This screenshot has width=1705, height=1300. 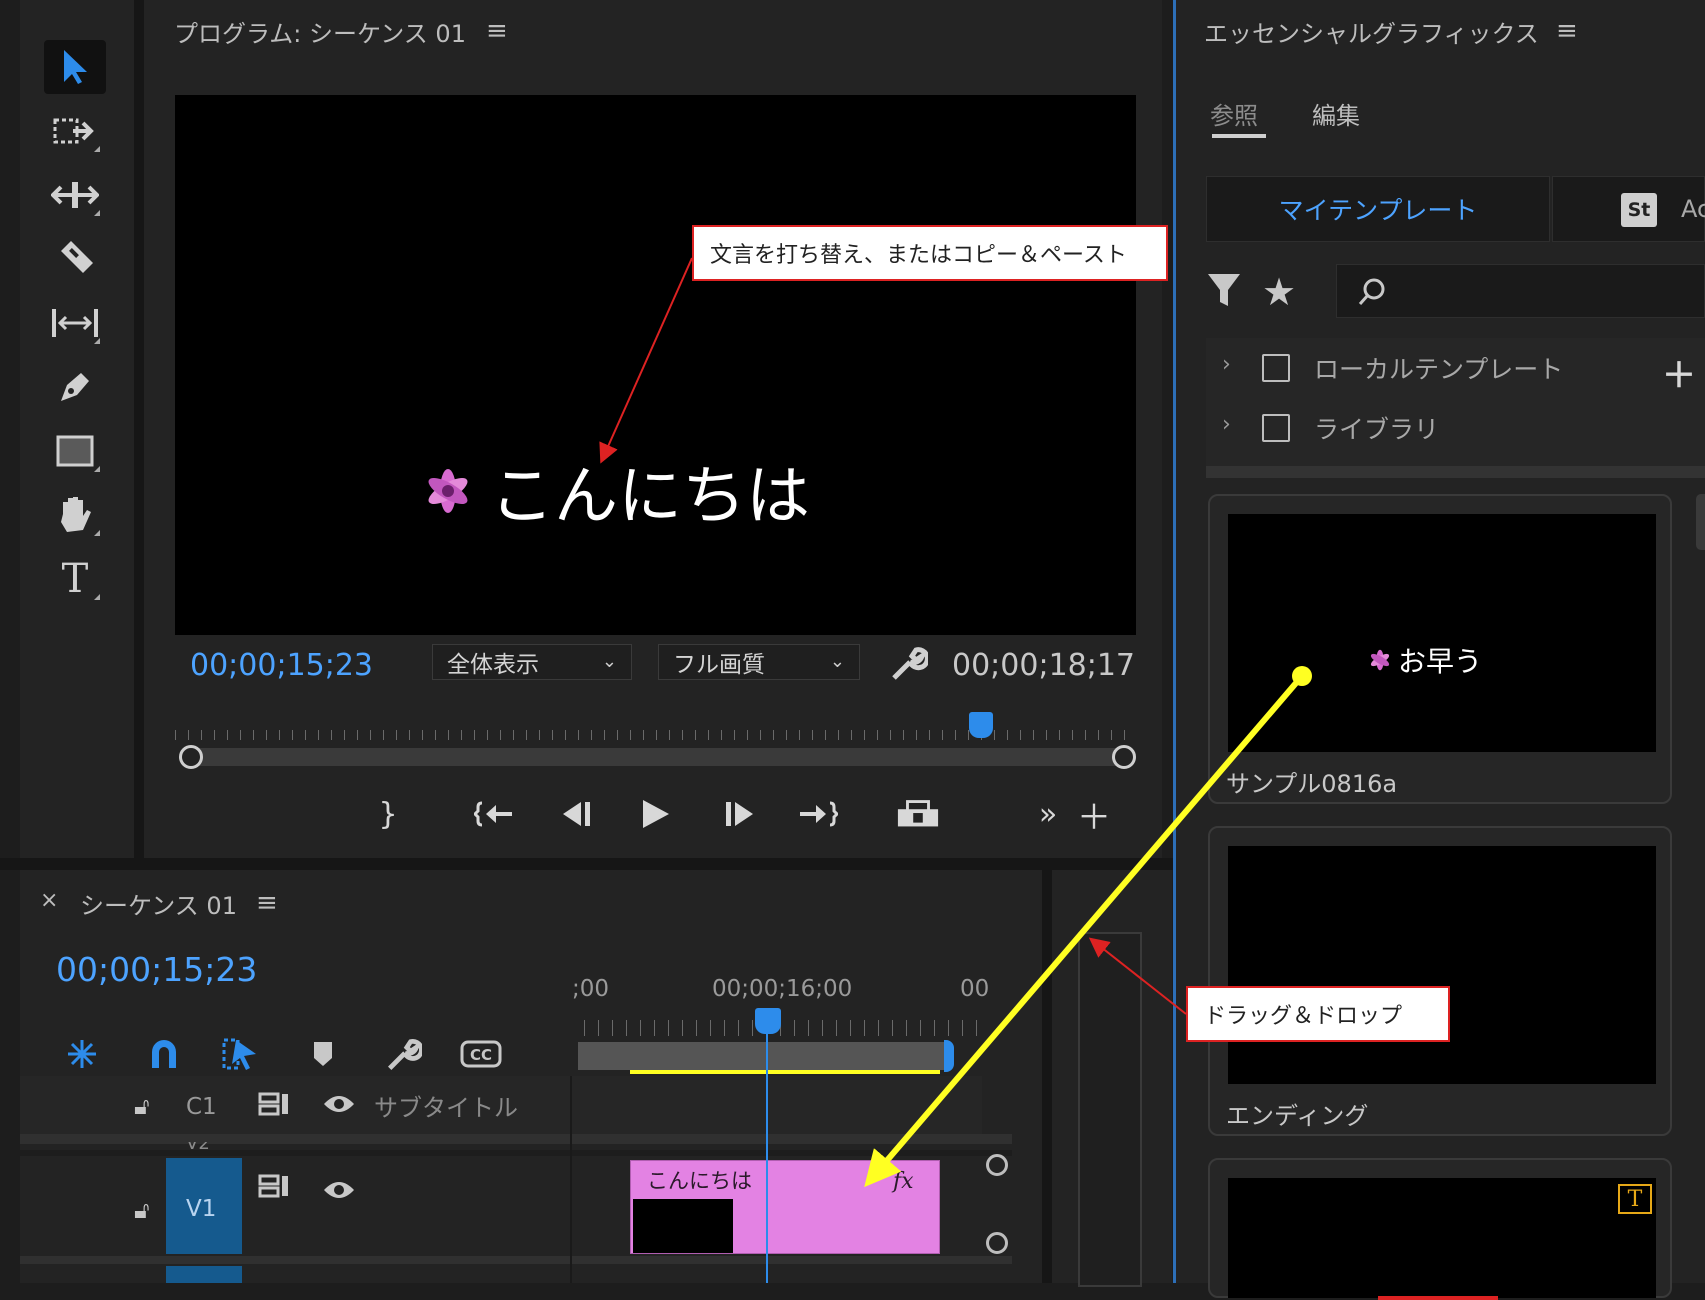 What do you see at coordinates (1084, 931) in the screenshot?
I see `drag-path-arrow` at bounding box center [1084, 931].